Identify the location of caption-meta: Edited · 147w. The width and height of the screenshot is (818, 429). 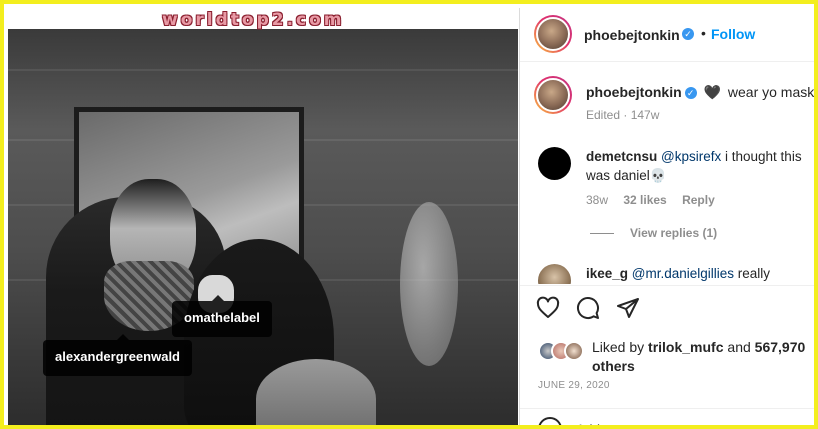
(623, 115).